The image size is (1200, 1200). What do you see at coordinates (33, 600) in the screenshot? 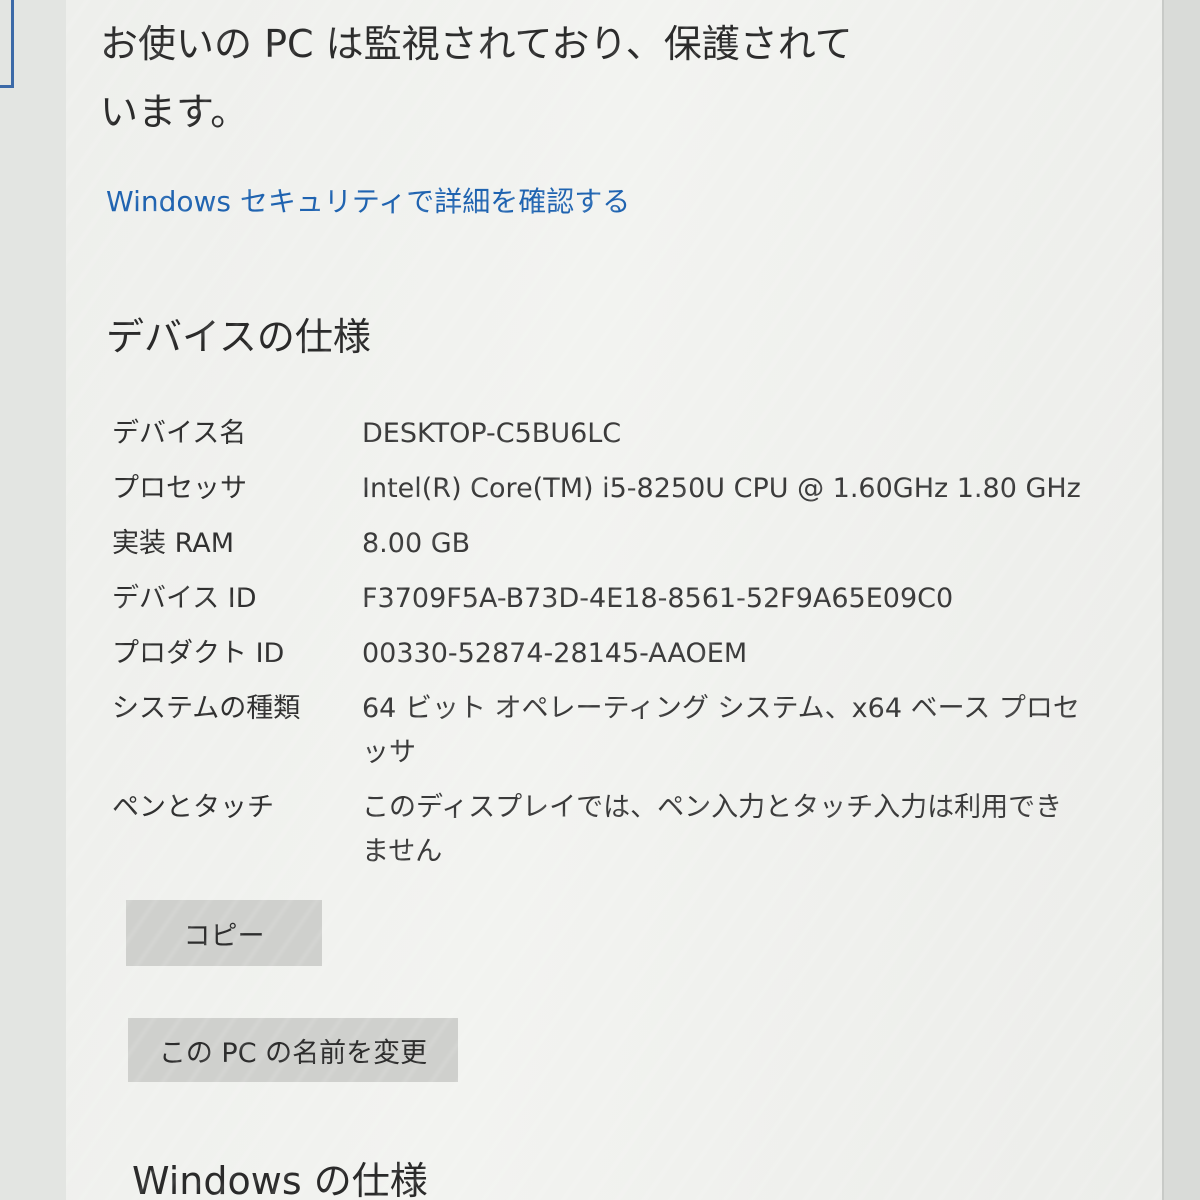
I see `navigation-pane` at bounding box center [33, 600].